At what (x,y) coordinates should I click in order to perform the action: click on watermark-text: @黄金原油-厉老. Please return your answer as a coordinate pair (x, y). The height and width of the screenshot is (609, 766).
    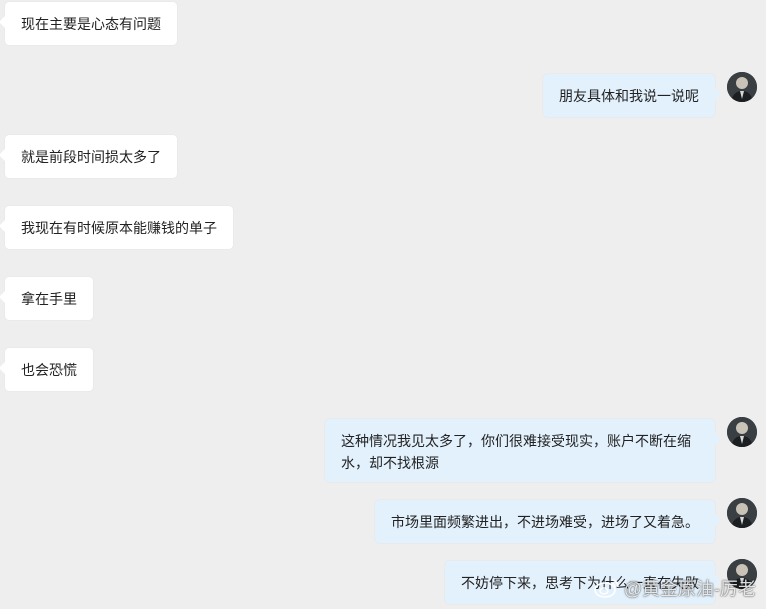
    Looking at the image, I should click on (689, 589).